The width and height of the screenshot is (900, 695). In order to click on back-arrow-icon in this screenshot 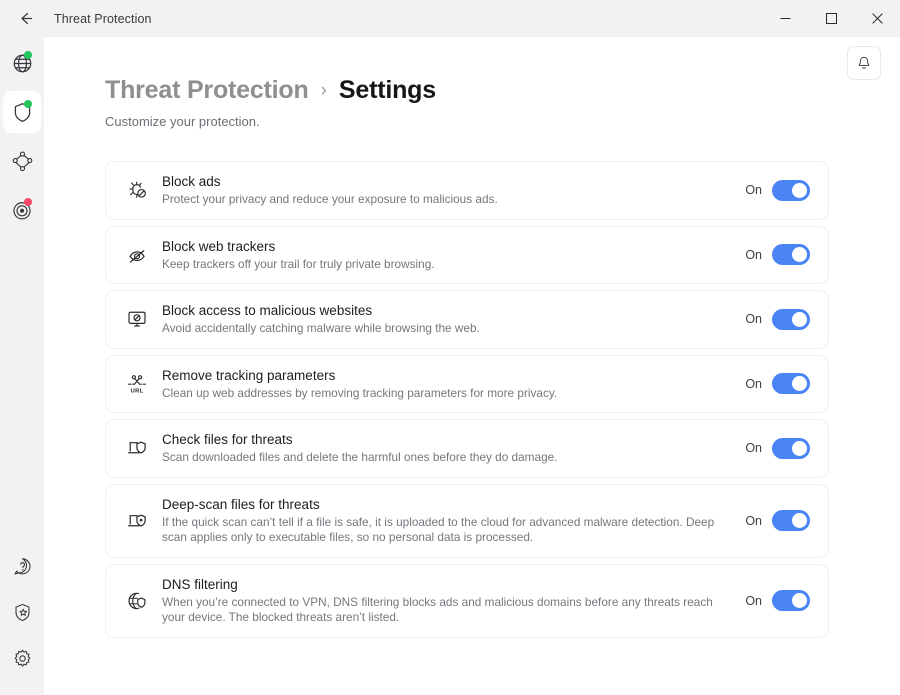, I will do `click(26, 18)`.